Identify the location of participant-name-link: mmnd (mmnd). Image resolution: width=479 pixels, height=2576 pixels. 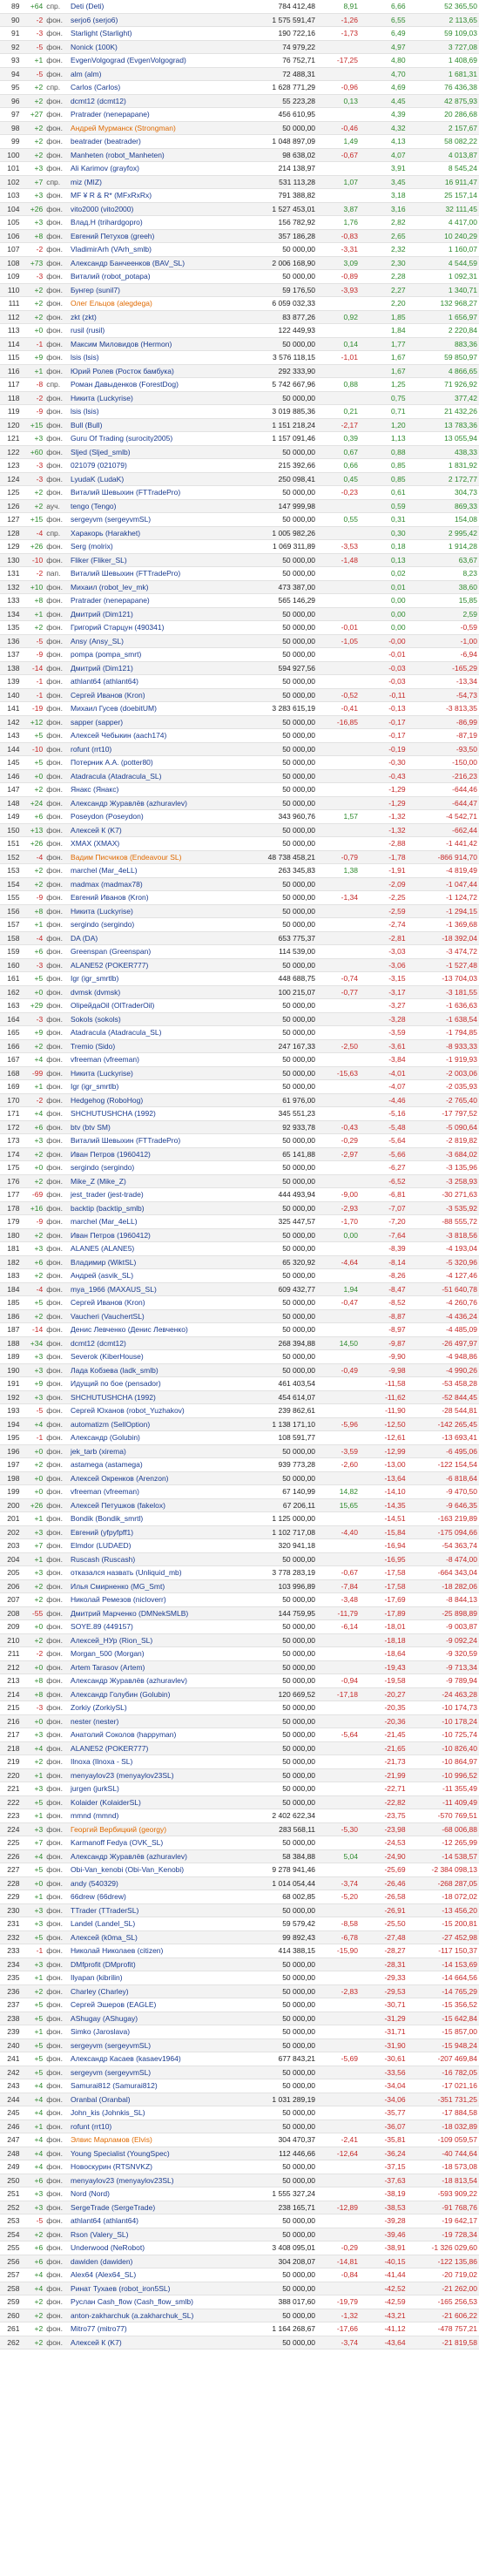
(150, 1816).